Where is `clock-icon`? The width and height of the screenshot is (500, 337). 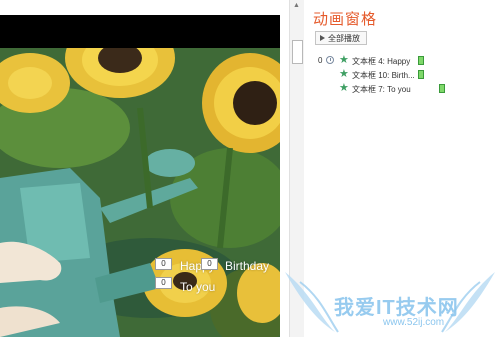 clock-icon is located at coordinates (330, 60).